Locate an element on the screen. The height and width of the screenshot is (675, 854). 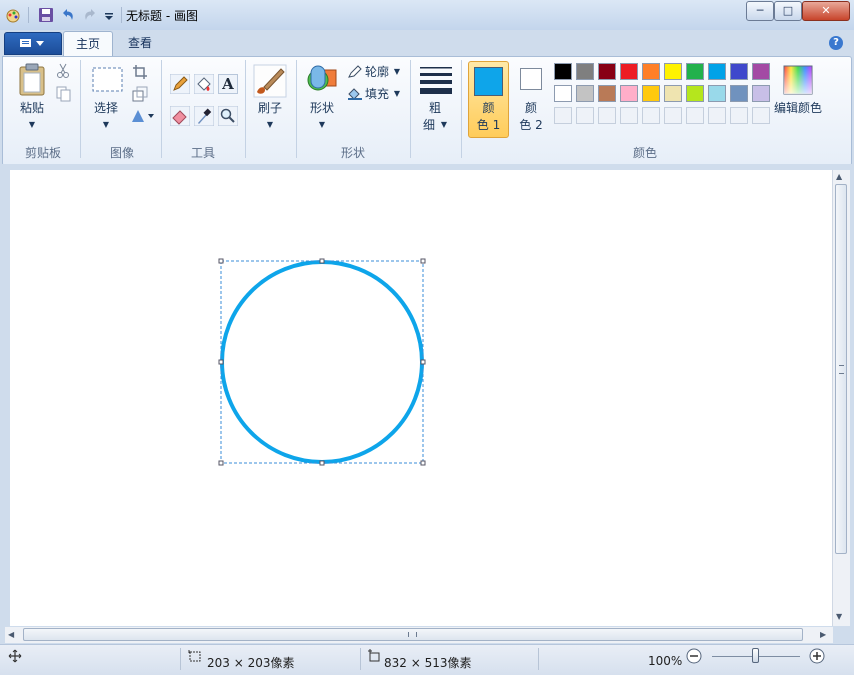
magnifier-icon is located at coordinates (228, 117).